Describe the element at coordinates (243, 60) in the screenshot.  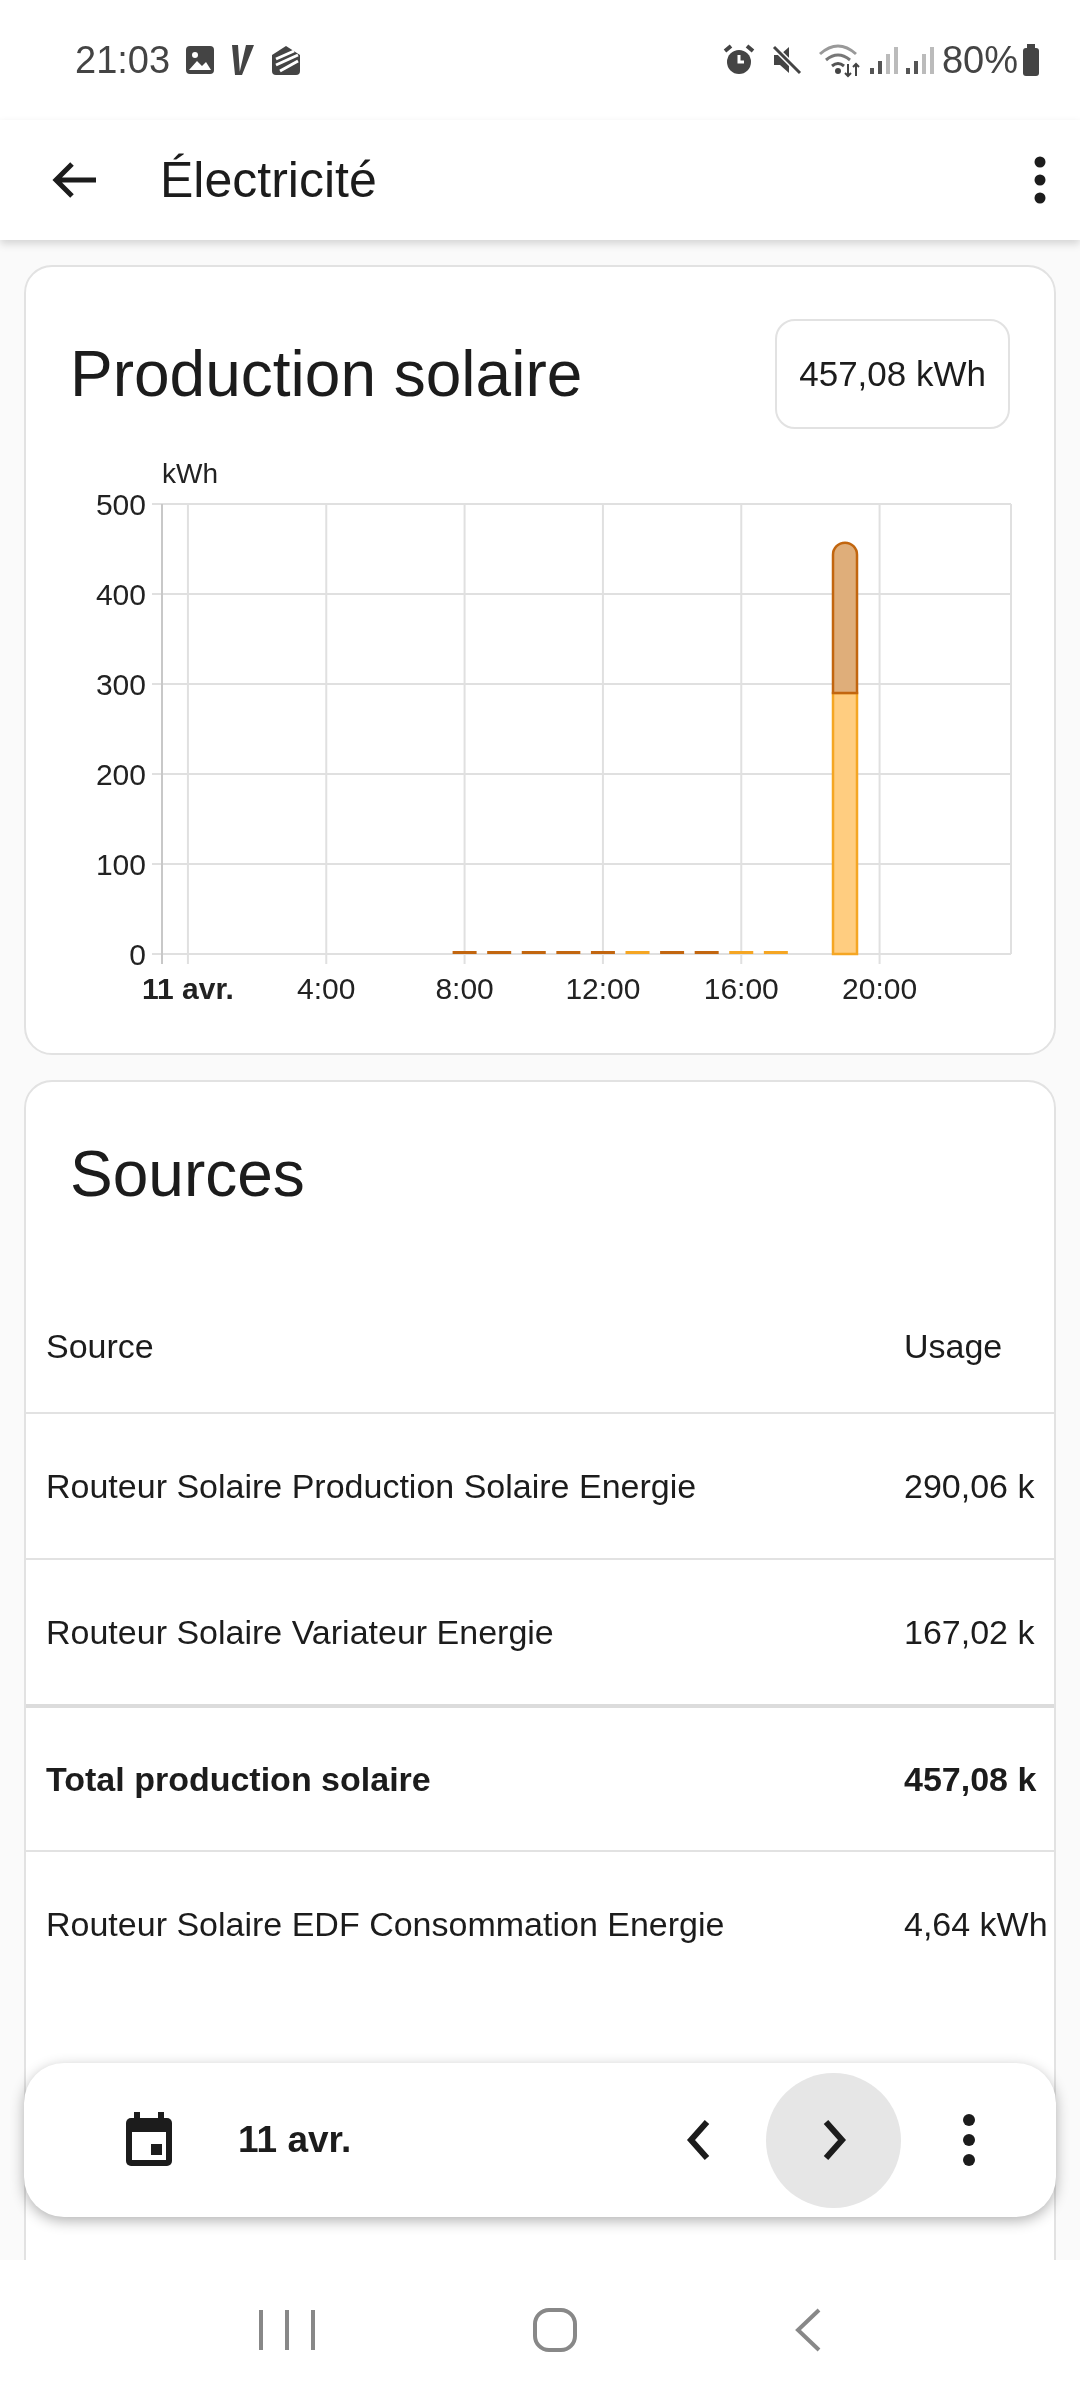
I see `slash-logo-icon` at that location.